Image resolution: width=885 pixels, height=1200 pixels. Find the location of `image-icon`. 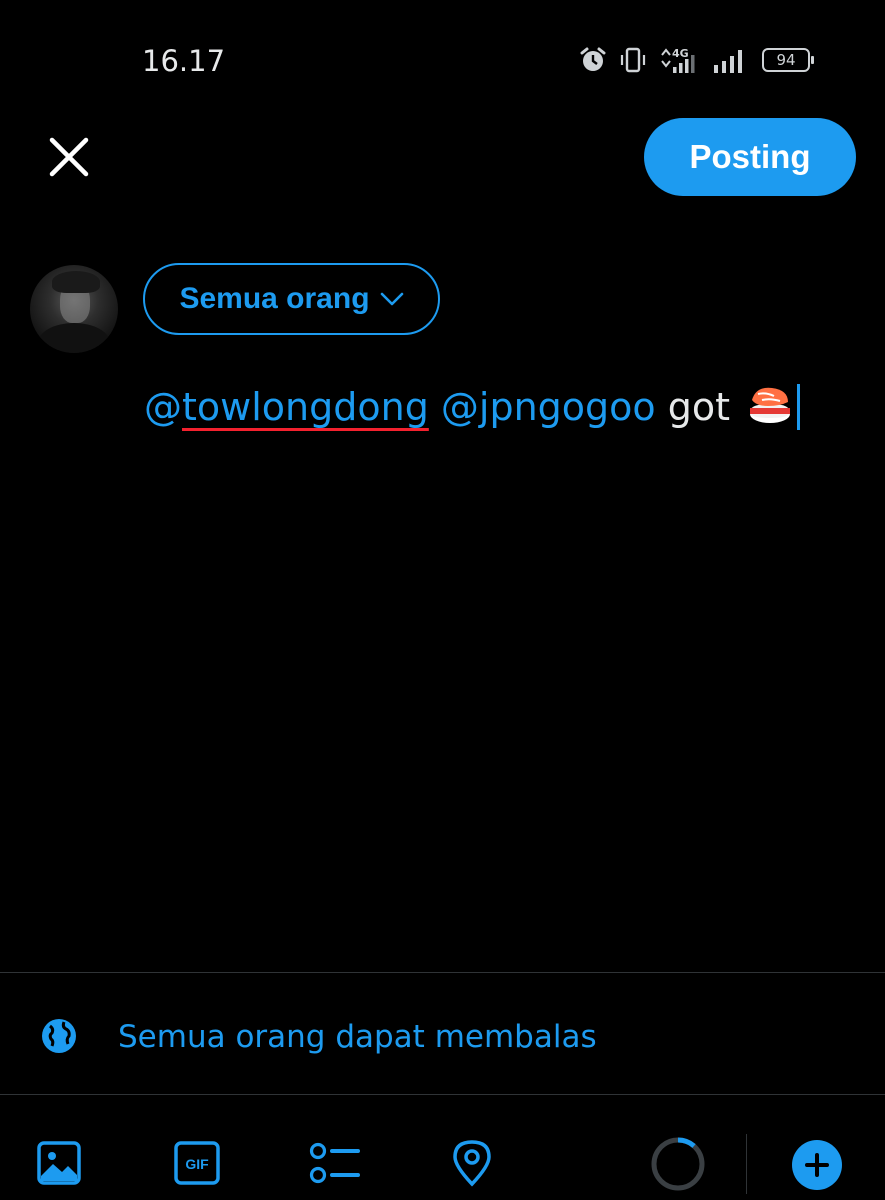

image-icon is located at coordinates (59, 1163).